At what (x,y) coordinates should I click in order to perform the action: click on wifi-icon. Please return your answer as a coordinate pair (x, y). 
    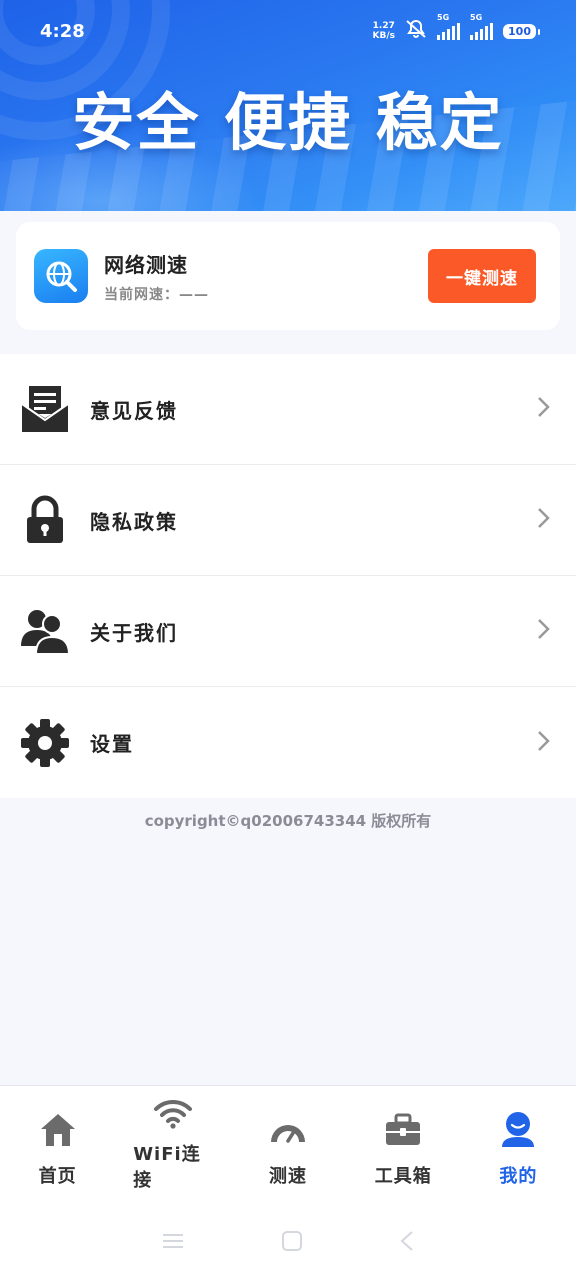
    Looking at the image, I should click on (173, 1114).